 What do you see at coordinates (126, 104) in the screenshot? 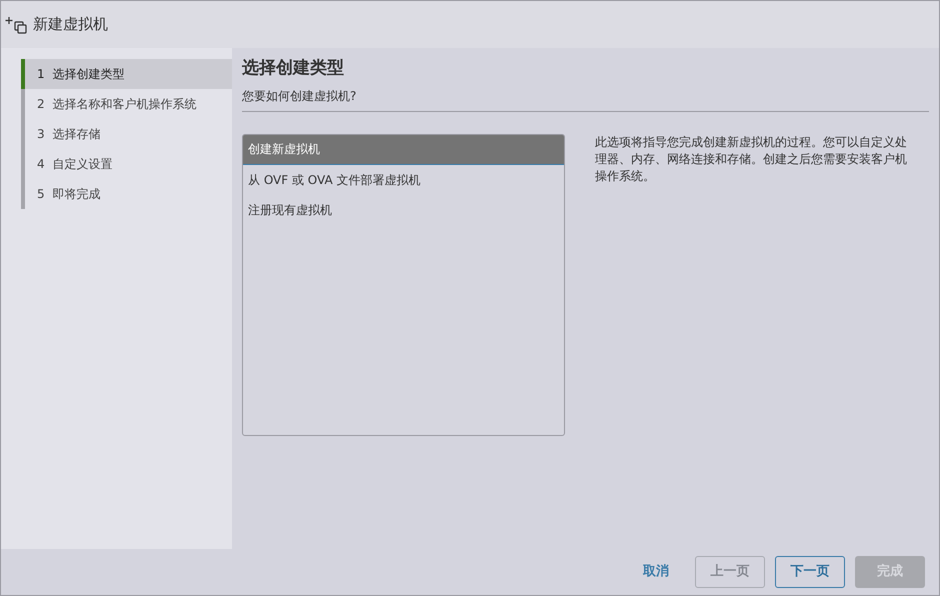
I see `step-item: 2 选择名称和客户机操作系统` at bounding box center [126, 104].